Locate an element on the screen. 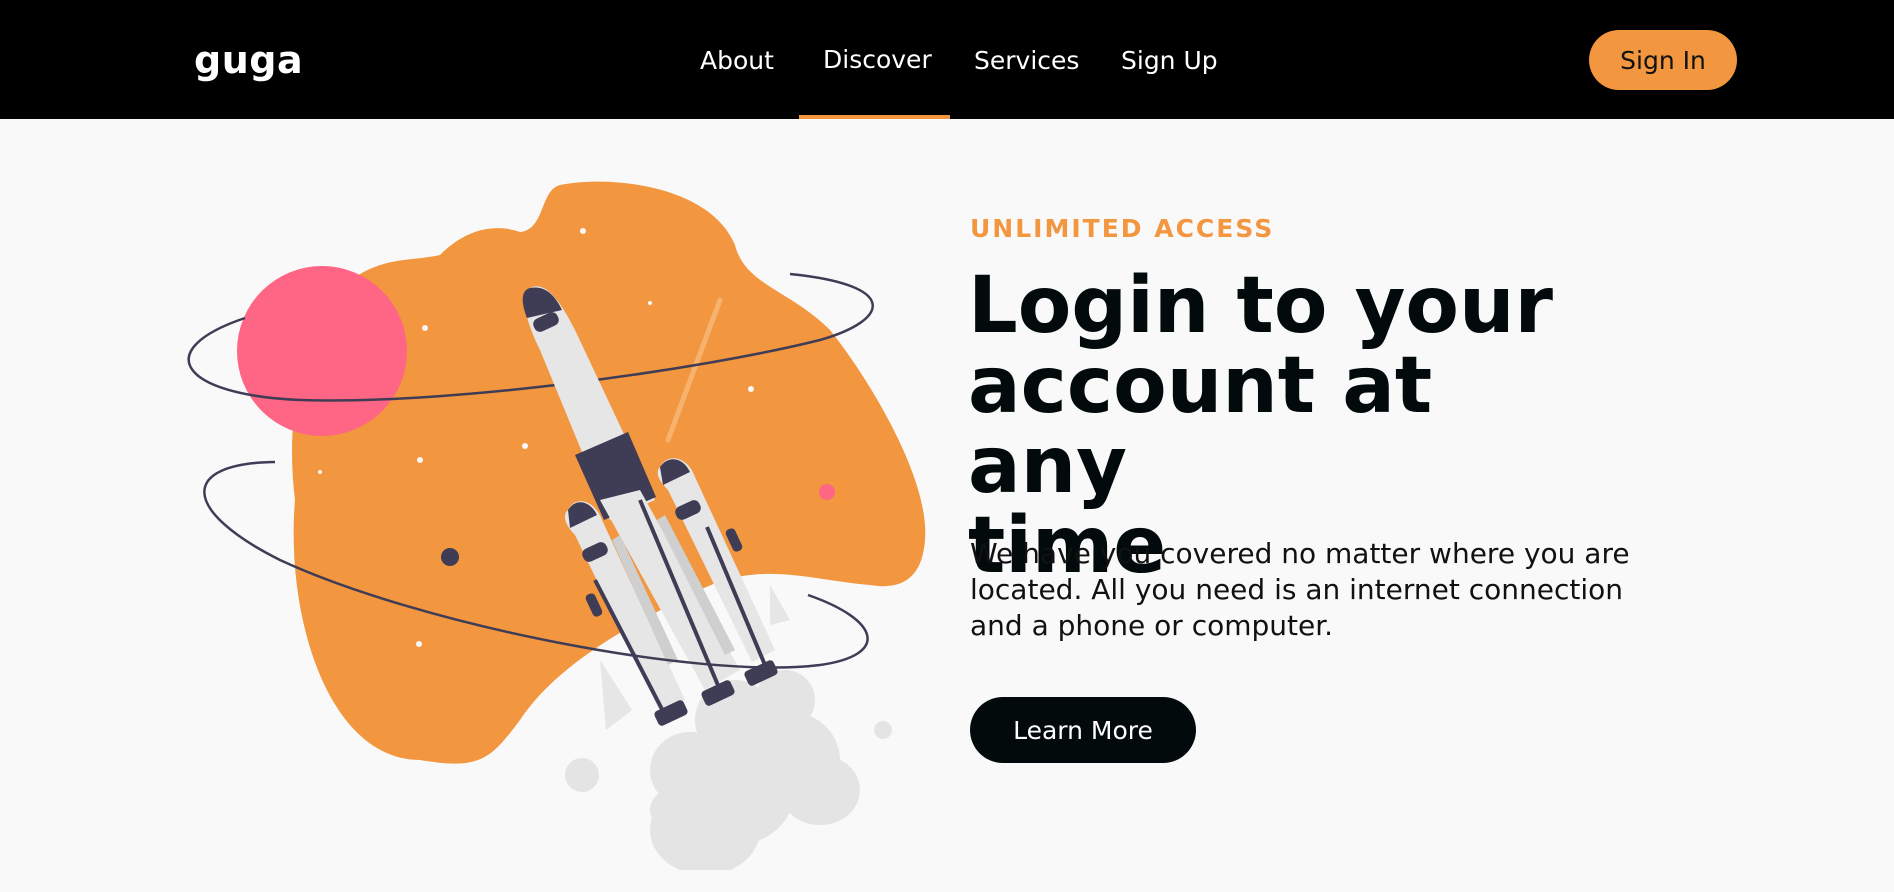  nav-link-sign-up: Sign Up is located at coordinates (1169, 60).